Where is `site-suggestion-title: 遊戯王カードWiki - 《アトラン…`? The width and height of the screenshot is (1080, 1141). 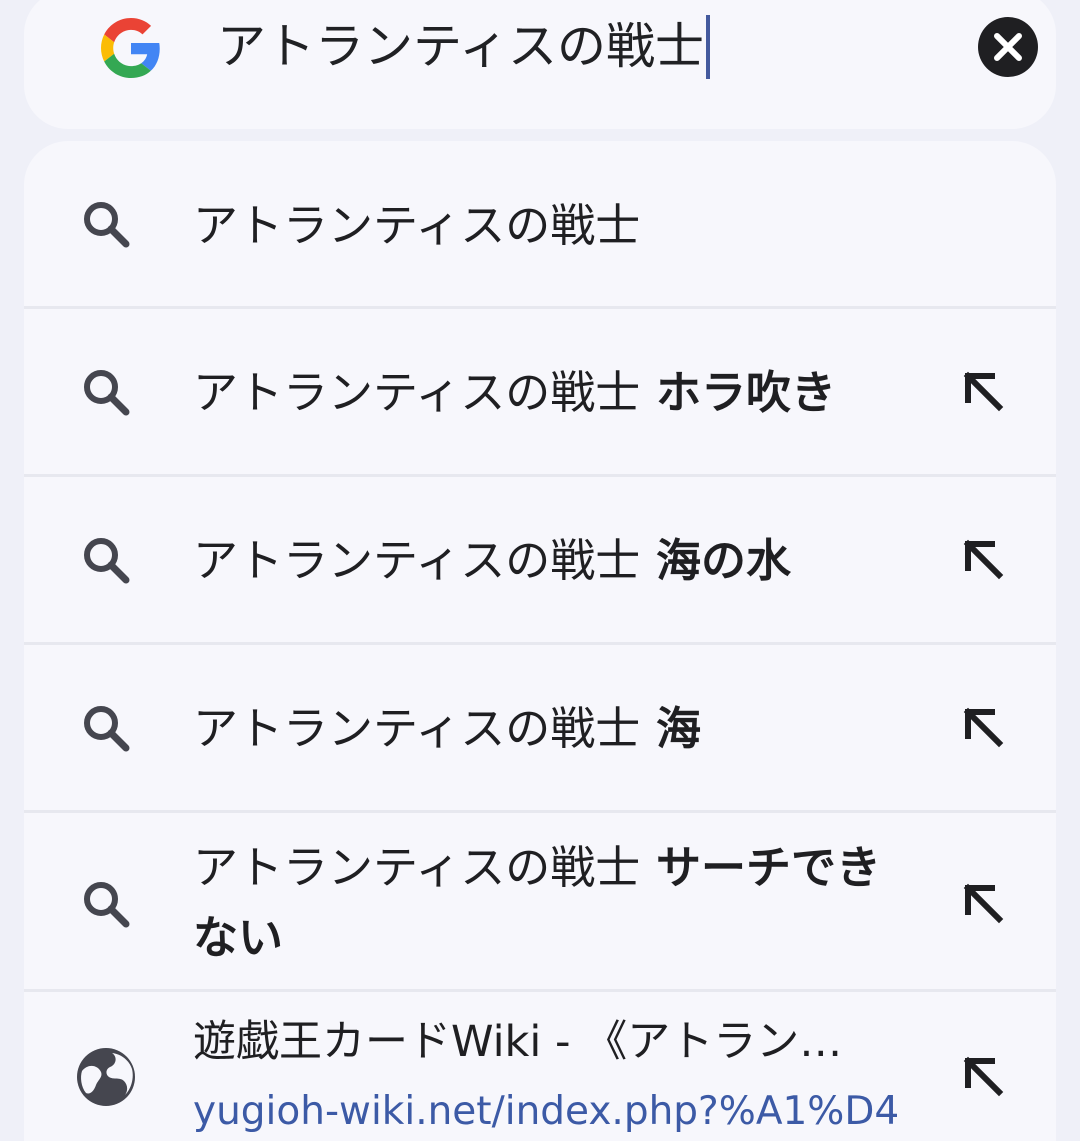
site-suggestion-title: 遊戯王カードWiki - 《アトラン… is located at coordinates (518, 1042).